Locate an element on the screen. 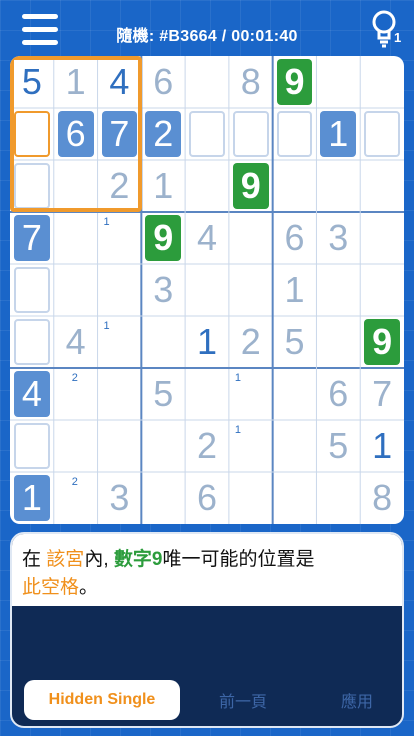  cell-note: 1 is located at coordinates (237, 430).